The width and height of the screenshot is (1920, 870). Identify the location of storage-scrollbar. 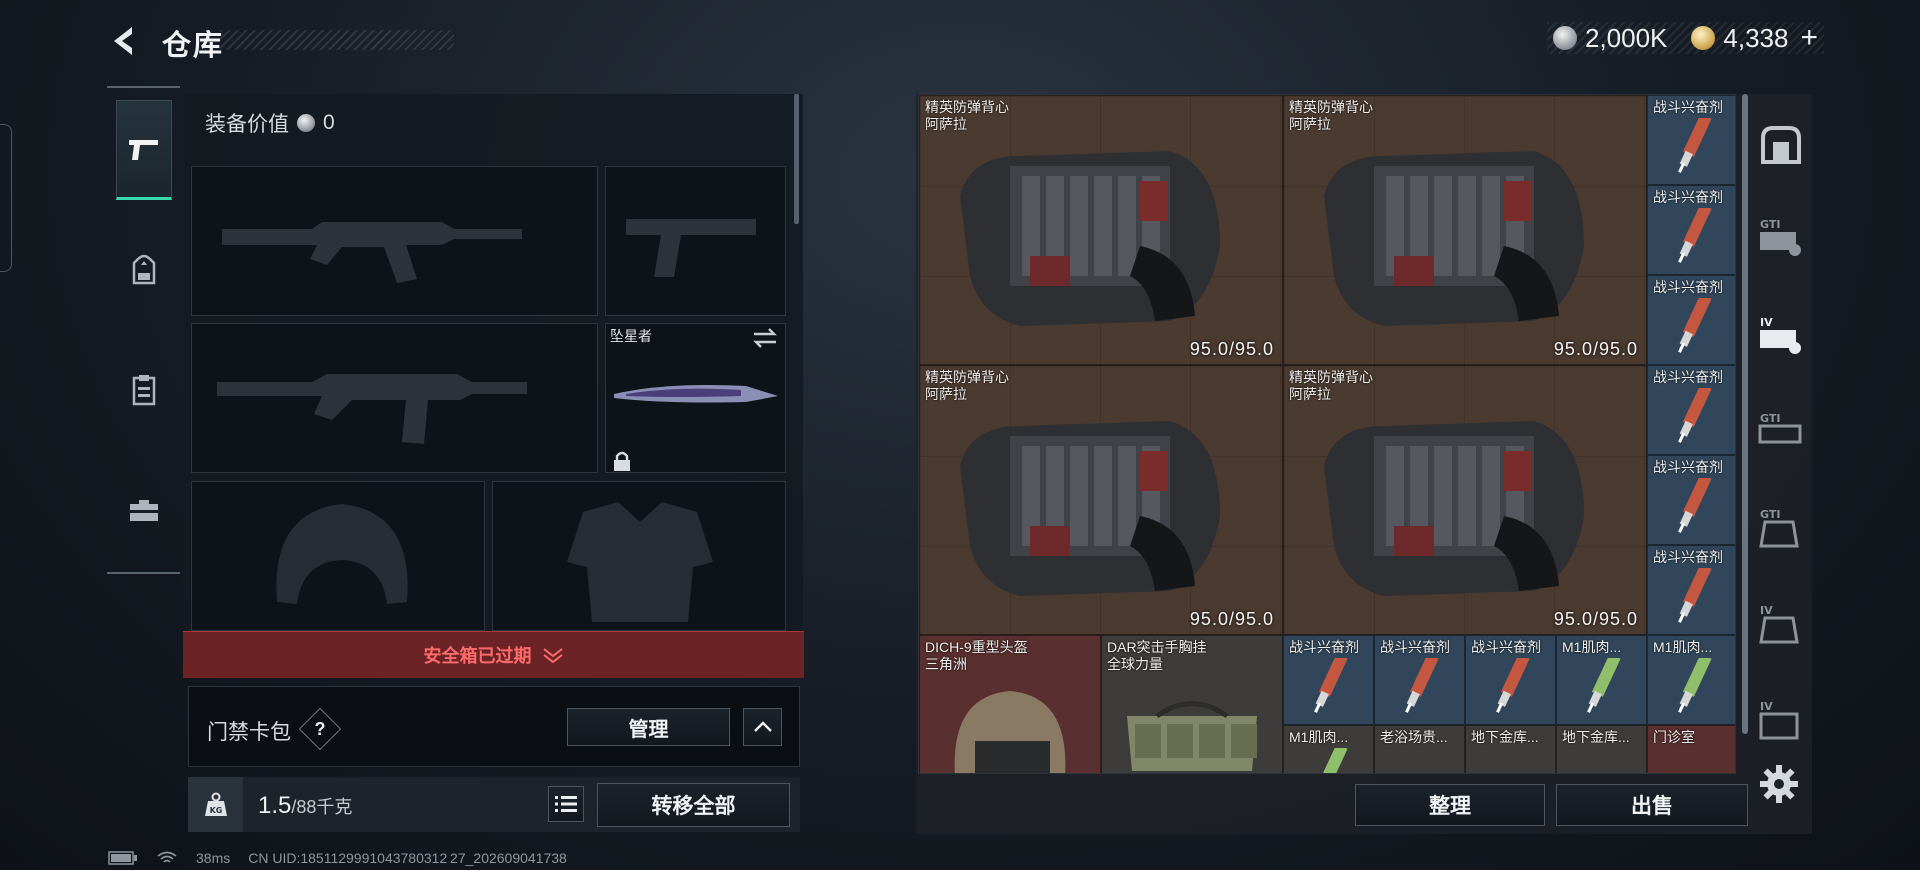
(1745, 414).